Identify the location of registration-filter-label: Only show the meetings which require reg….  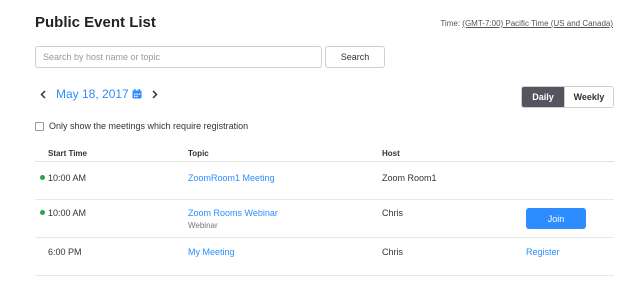
(149, 126).